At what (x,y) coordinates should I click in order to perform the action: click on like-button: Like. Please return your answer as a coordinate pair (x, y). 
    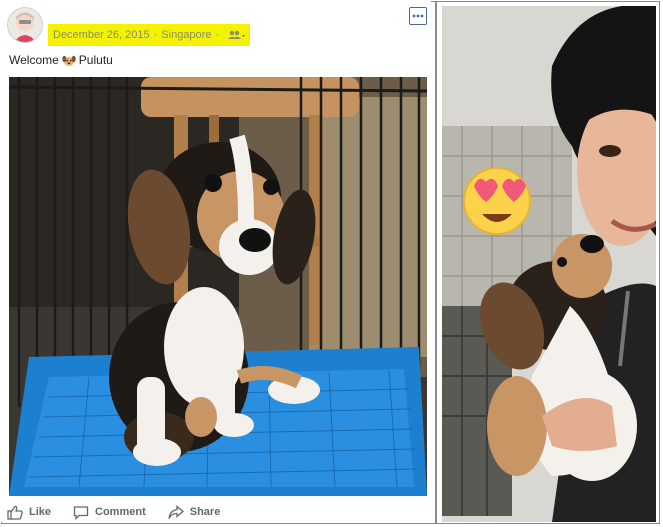
    Looking at the image, I should click on (29, 512).